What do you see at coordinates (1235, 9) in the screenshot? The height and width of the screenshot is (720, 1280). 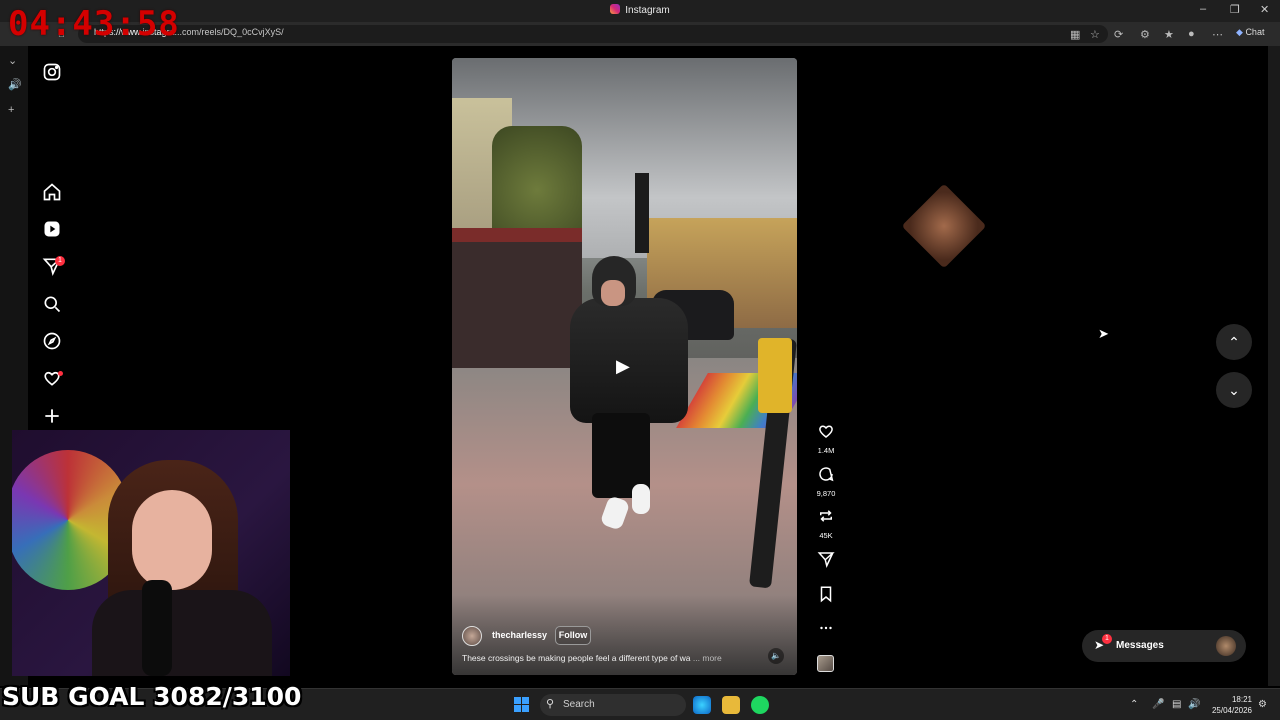 I see `restore-icon: ❐` at bounding box center [1235, 9].